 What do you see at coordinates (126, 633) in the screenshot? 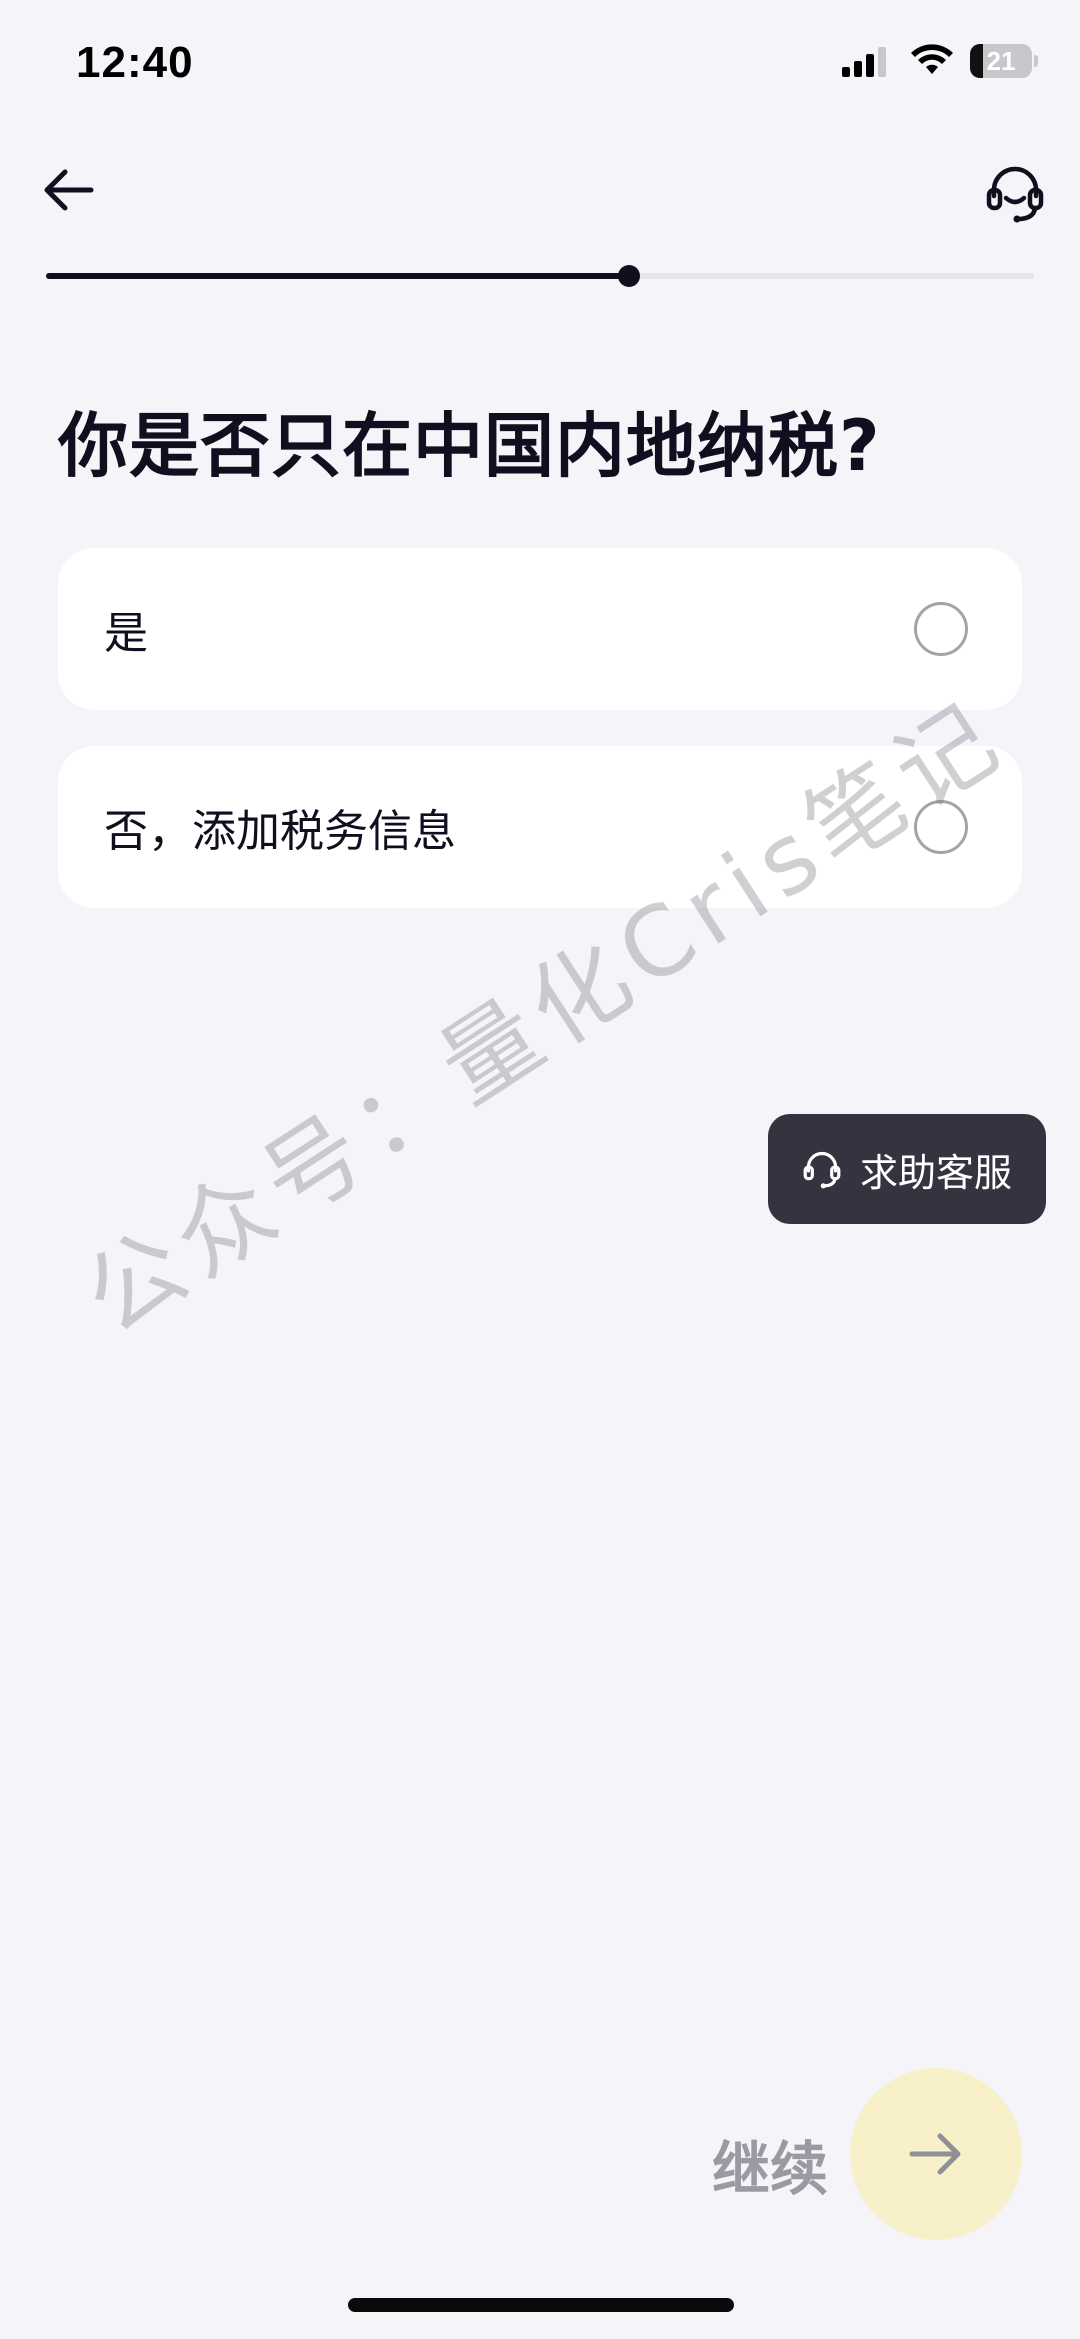
I see `option-label: 是` at bounding box center [126, 633].